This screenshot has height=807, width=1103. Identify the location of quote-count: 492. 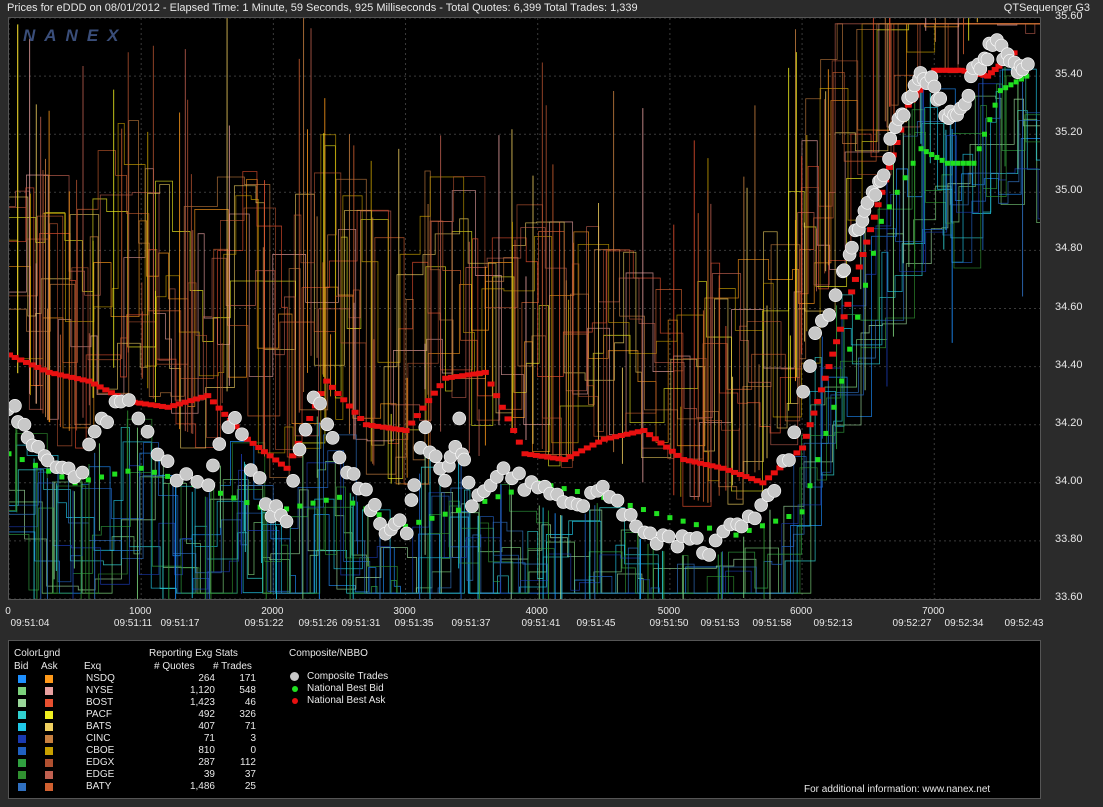
(206, 714).